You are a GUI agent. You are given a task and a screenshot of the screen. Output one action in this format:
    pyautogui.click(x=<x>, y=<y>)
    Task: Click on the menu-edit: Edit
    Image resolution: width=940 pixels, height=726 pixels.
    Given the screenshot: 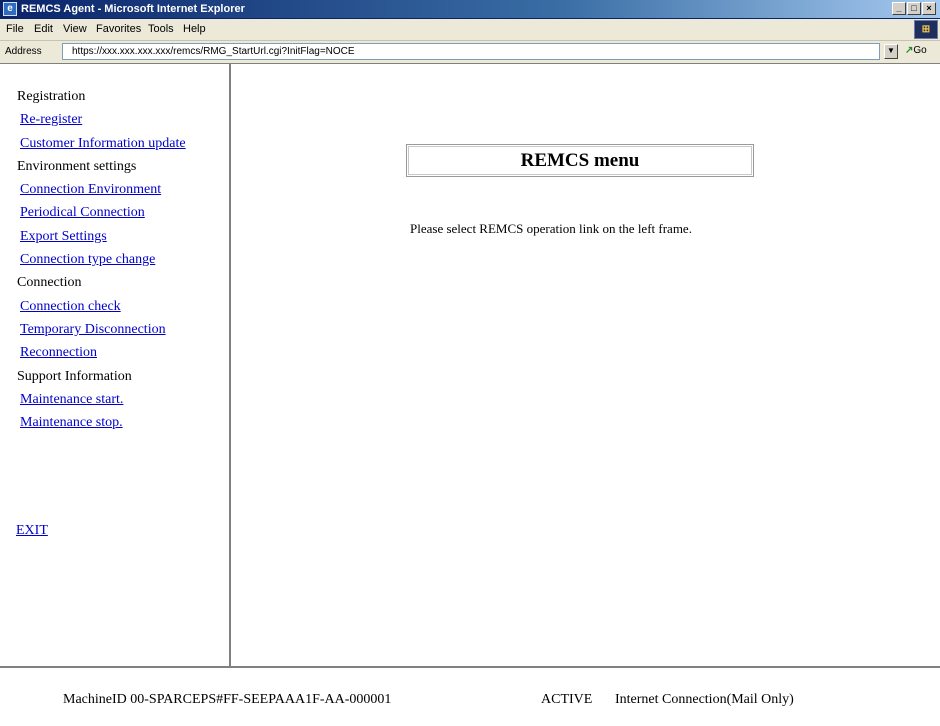 What is the action you would take?
    pyautogui.click(x=43, y=29)
    